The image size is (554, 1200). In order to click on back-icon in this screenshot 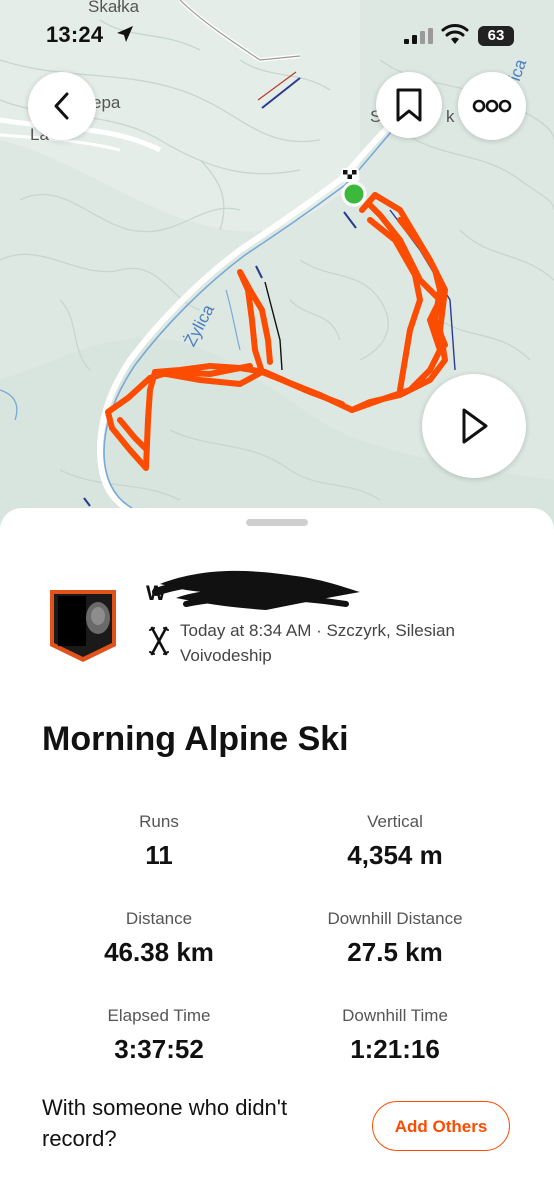, I will do `click(61, 106)`.